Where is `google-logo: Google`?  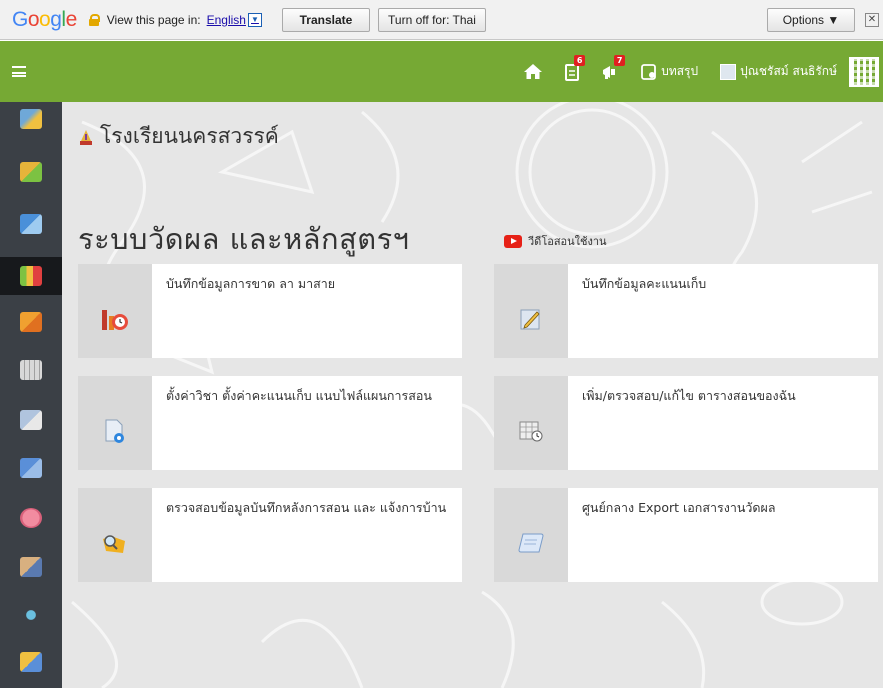
google-logo: Google is located at coordinates (44, 19).